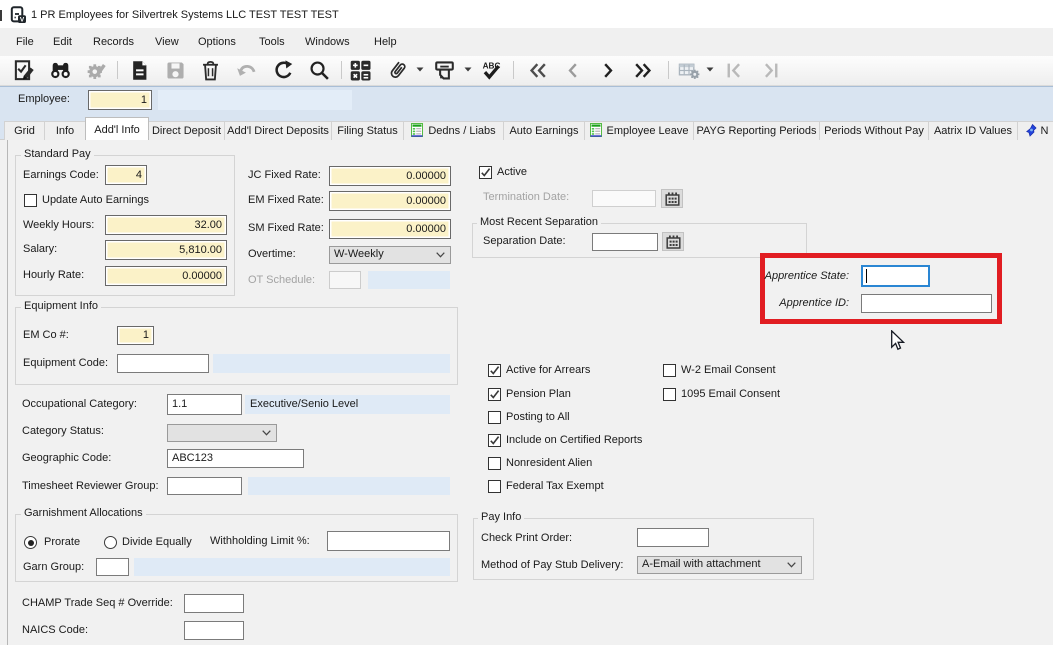  Describe the element at coordinates (22, 20) in the screenshot. I see `svg-text: V` at that location.